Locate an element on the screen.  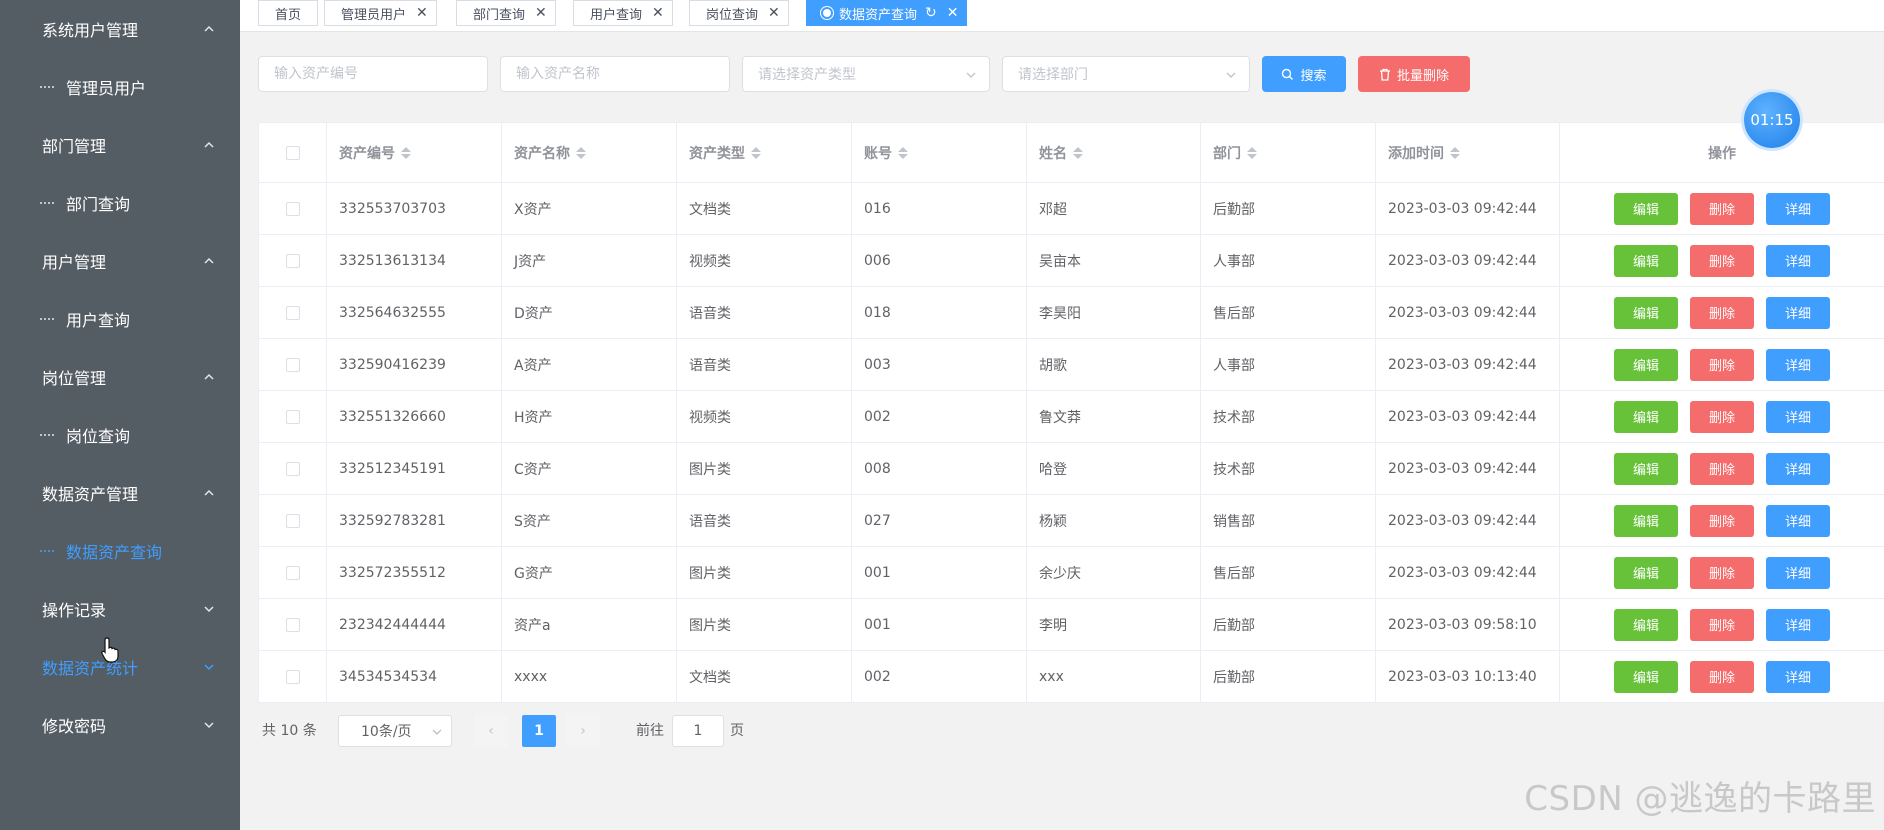
asset-name-input is located at coordinates (615, 74).